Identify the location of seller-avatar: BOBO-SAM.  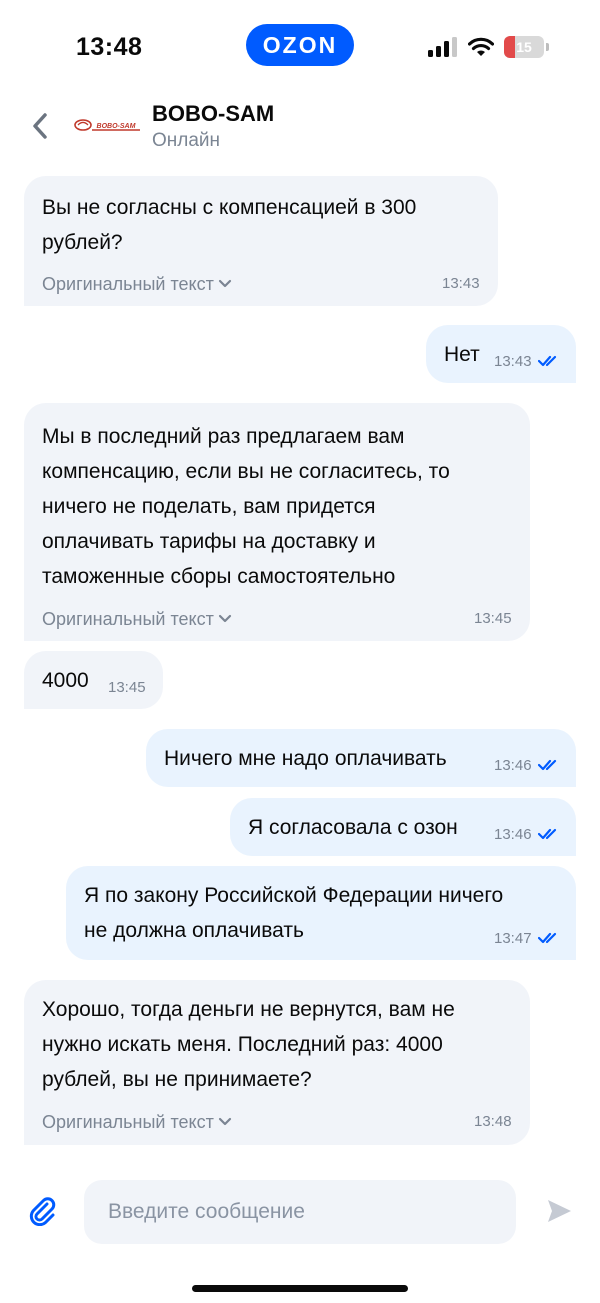
(107, 125).